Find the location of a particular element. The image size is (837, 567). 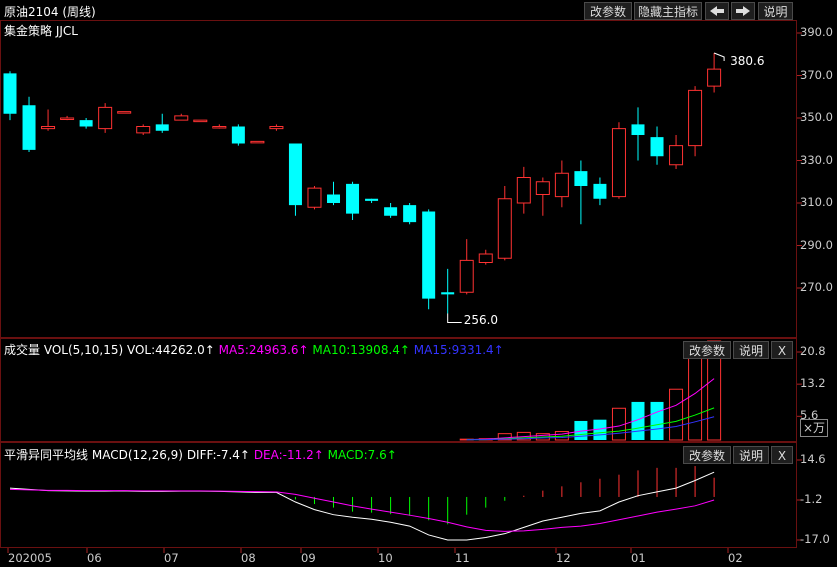

macd-tick-label: -1.2 is located at coordinates (811, 499).